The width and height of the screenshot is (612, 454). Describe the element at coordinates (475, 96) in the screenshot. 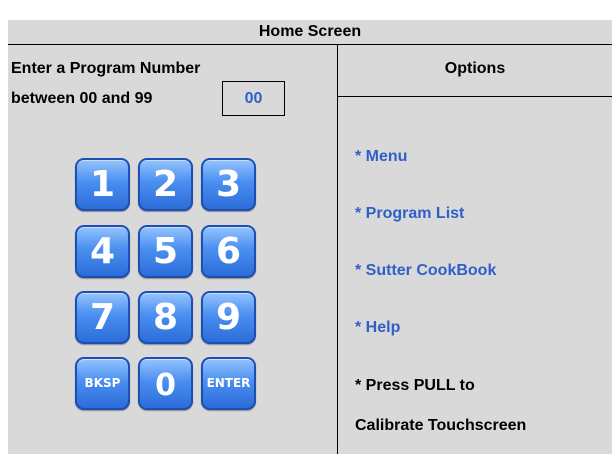

I see `options-header-divider` at that location.